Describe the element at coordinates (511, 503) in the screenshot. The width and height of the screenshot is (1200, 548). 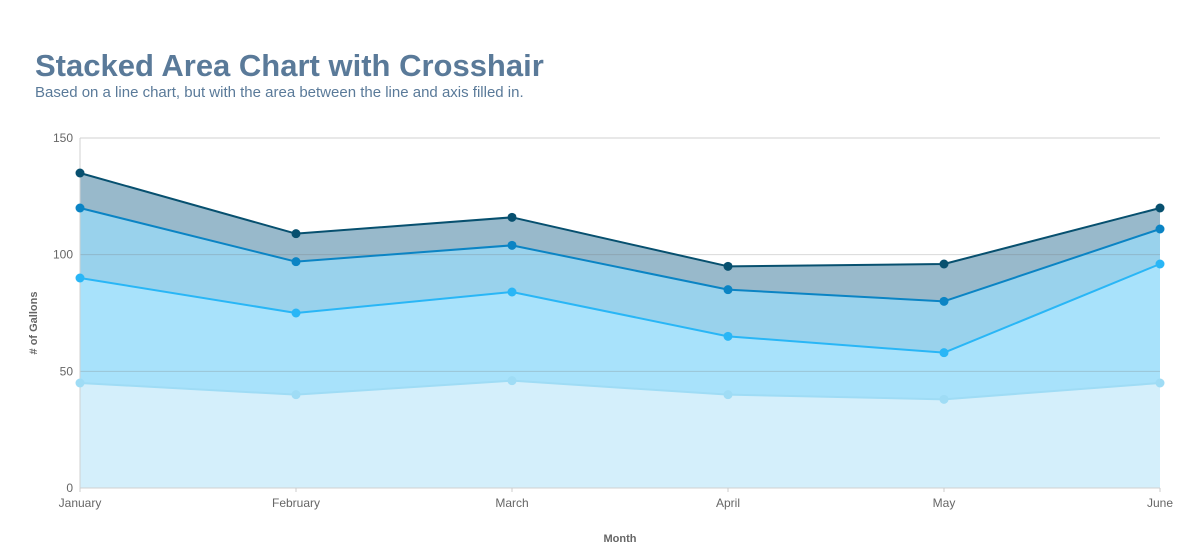
I see `x-tick-label: March` at that location.